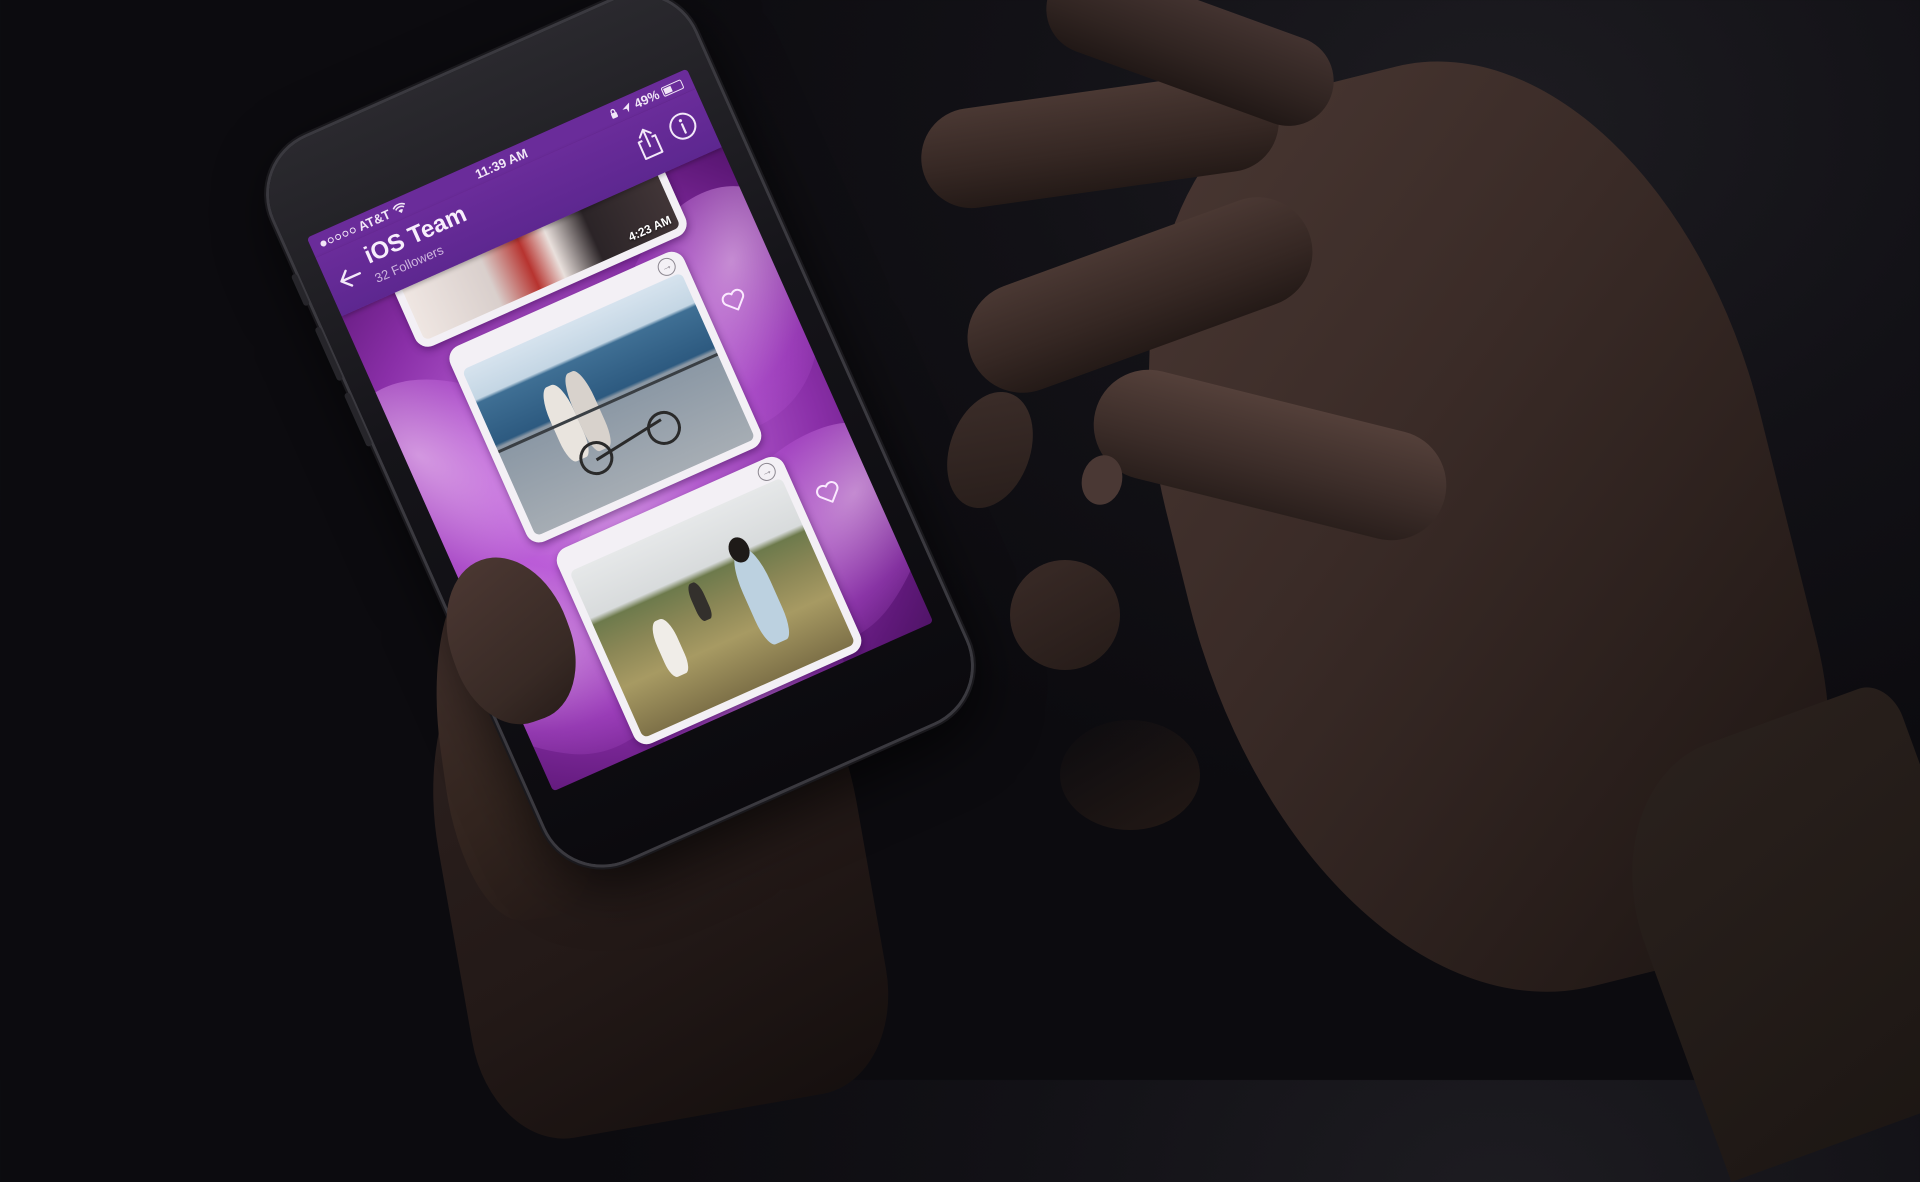 This screenshot has height=1182, width=1920. Describe the element at coordinates (1753, 929) in the screenshot. I see `sleeve` at that location.